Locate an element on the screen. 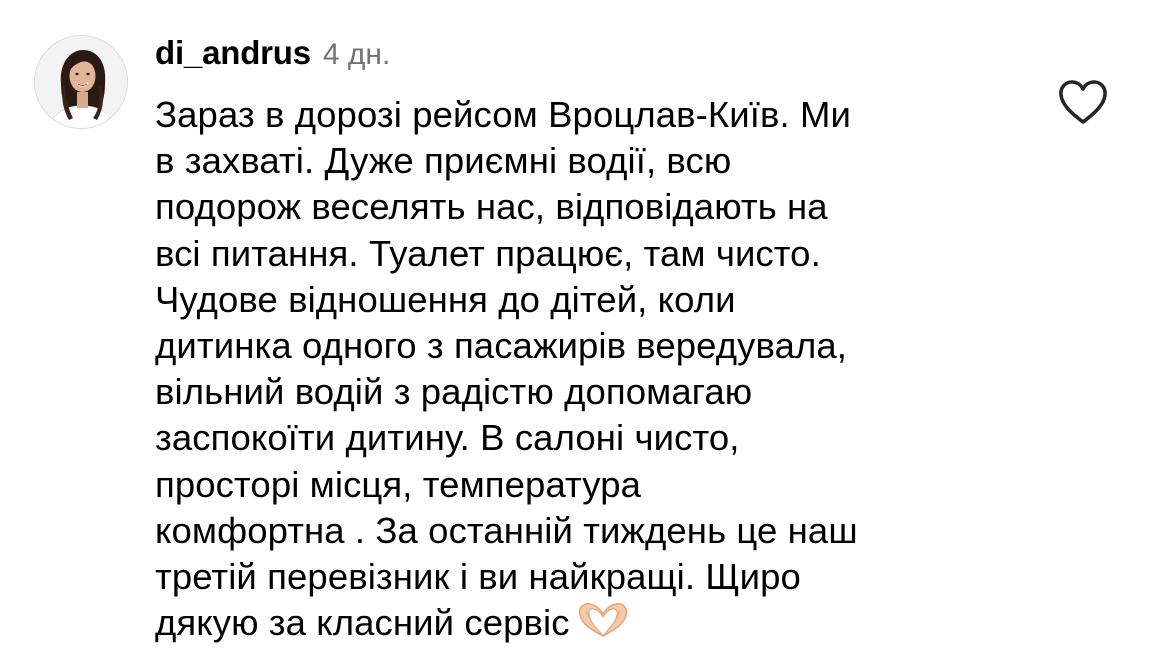  heart-outline-icon is located at coordinates (1083, 102).